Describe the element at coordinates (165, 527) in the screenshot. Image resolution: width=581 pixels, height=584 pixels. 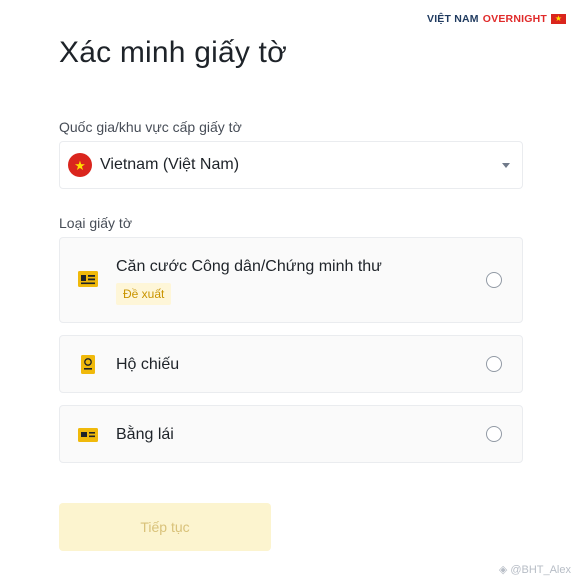
I see `continue-button: Tiếp tục` at that location.